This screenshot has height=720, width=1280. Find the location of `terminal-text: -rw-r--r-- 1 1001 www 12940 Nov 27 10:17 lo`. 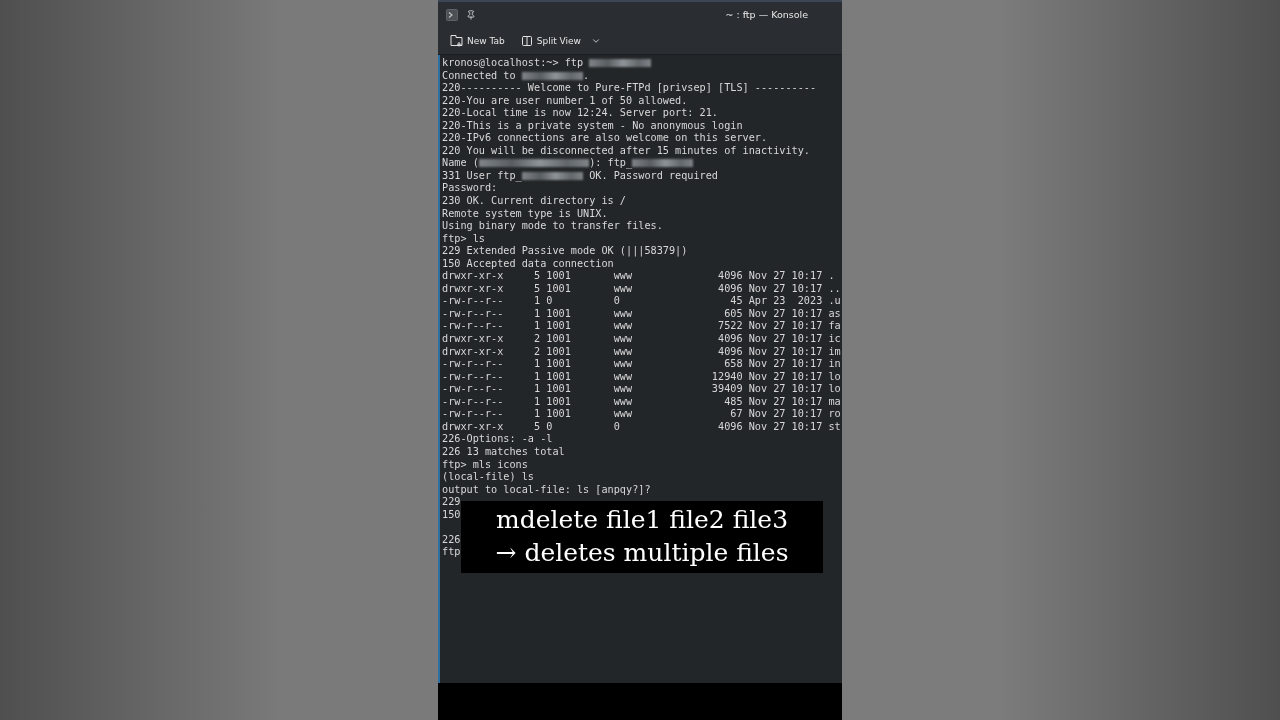

terminal-text: -rw-r--r-- 1 1001 www 12940 Nov 27 10:17 lo is located at coordinates (641, 376).